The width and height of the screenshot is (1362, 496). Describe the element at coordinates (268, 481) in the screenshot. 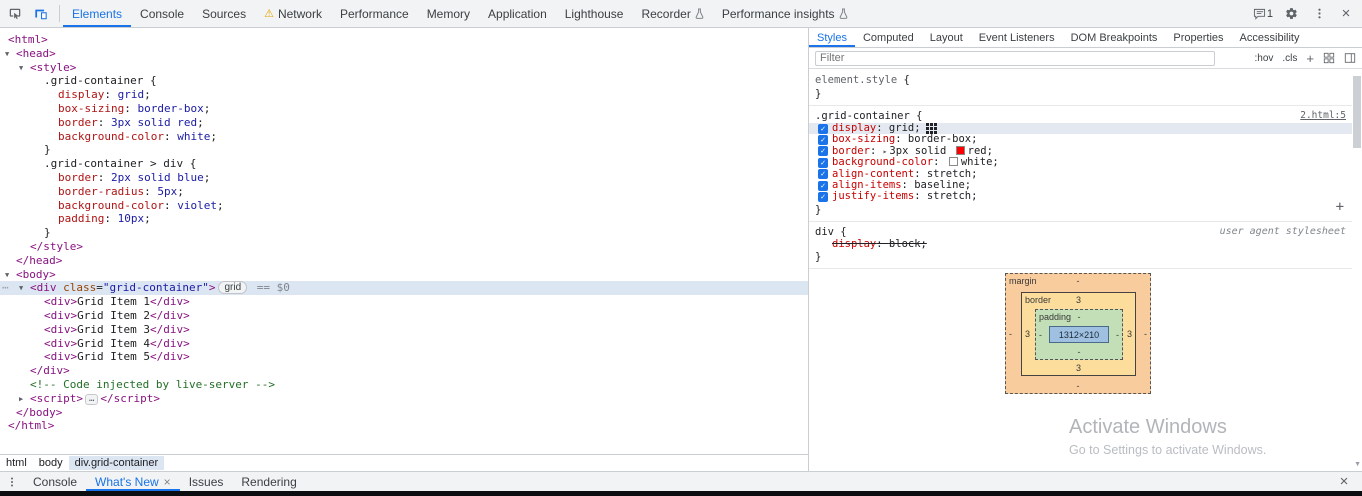

I see `drawer-tab-rendering: Rendering` at that location.